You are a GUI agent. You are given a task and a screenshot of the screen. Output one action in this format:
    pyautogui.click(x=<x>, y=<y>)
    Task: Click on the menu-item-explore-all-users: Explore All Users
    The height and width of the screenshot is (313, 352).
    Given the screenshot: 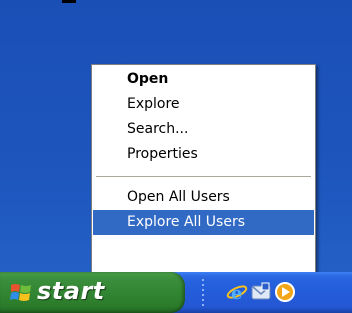 What is the action you would take?
    pyautogui.click(x=203, y=222)
    